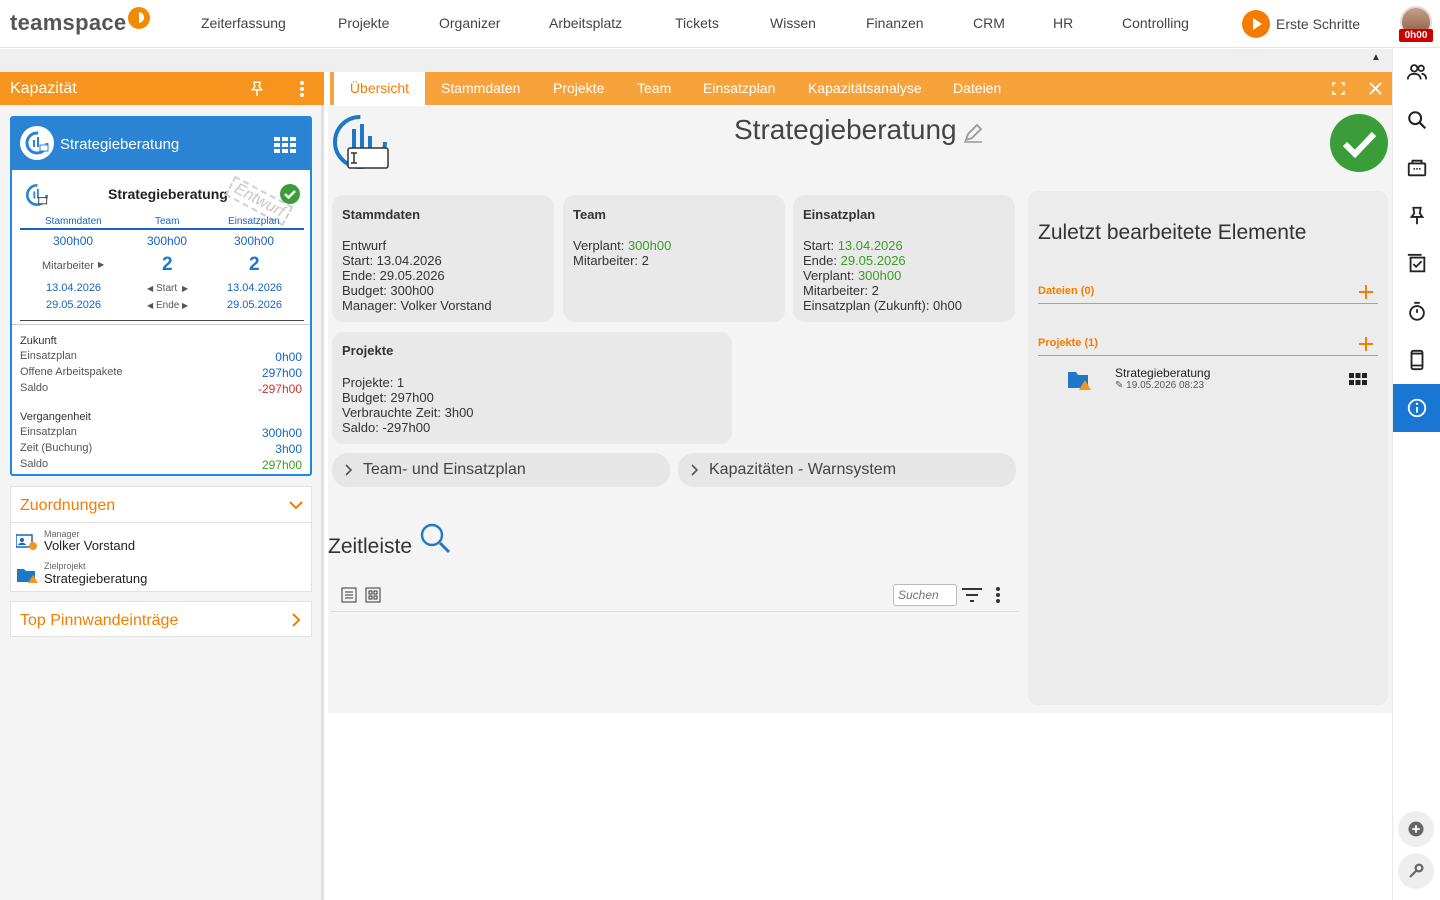 Image resolution: width=1440 pixels, height=900 pixels. Describe the element at coordinates (793, 23) in the screenshot. I see `nav-item-wissen: Wissen` at that location.